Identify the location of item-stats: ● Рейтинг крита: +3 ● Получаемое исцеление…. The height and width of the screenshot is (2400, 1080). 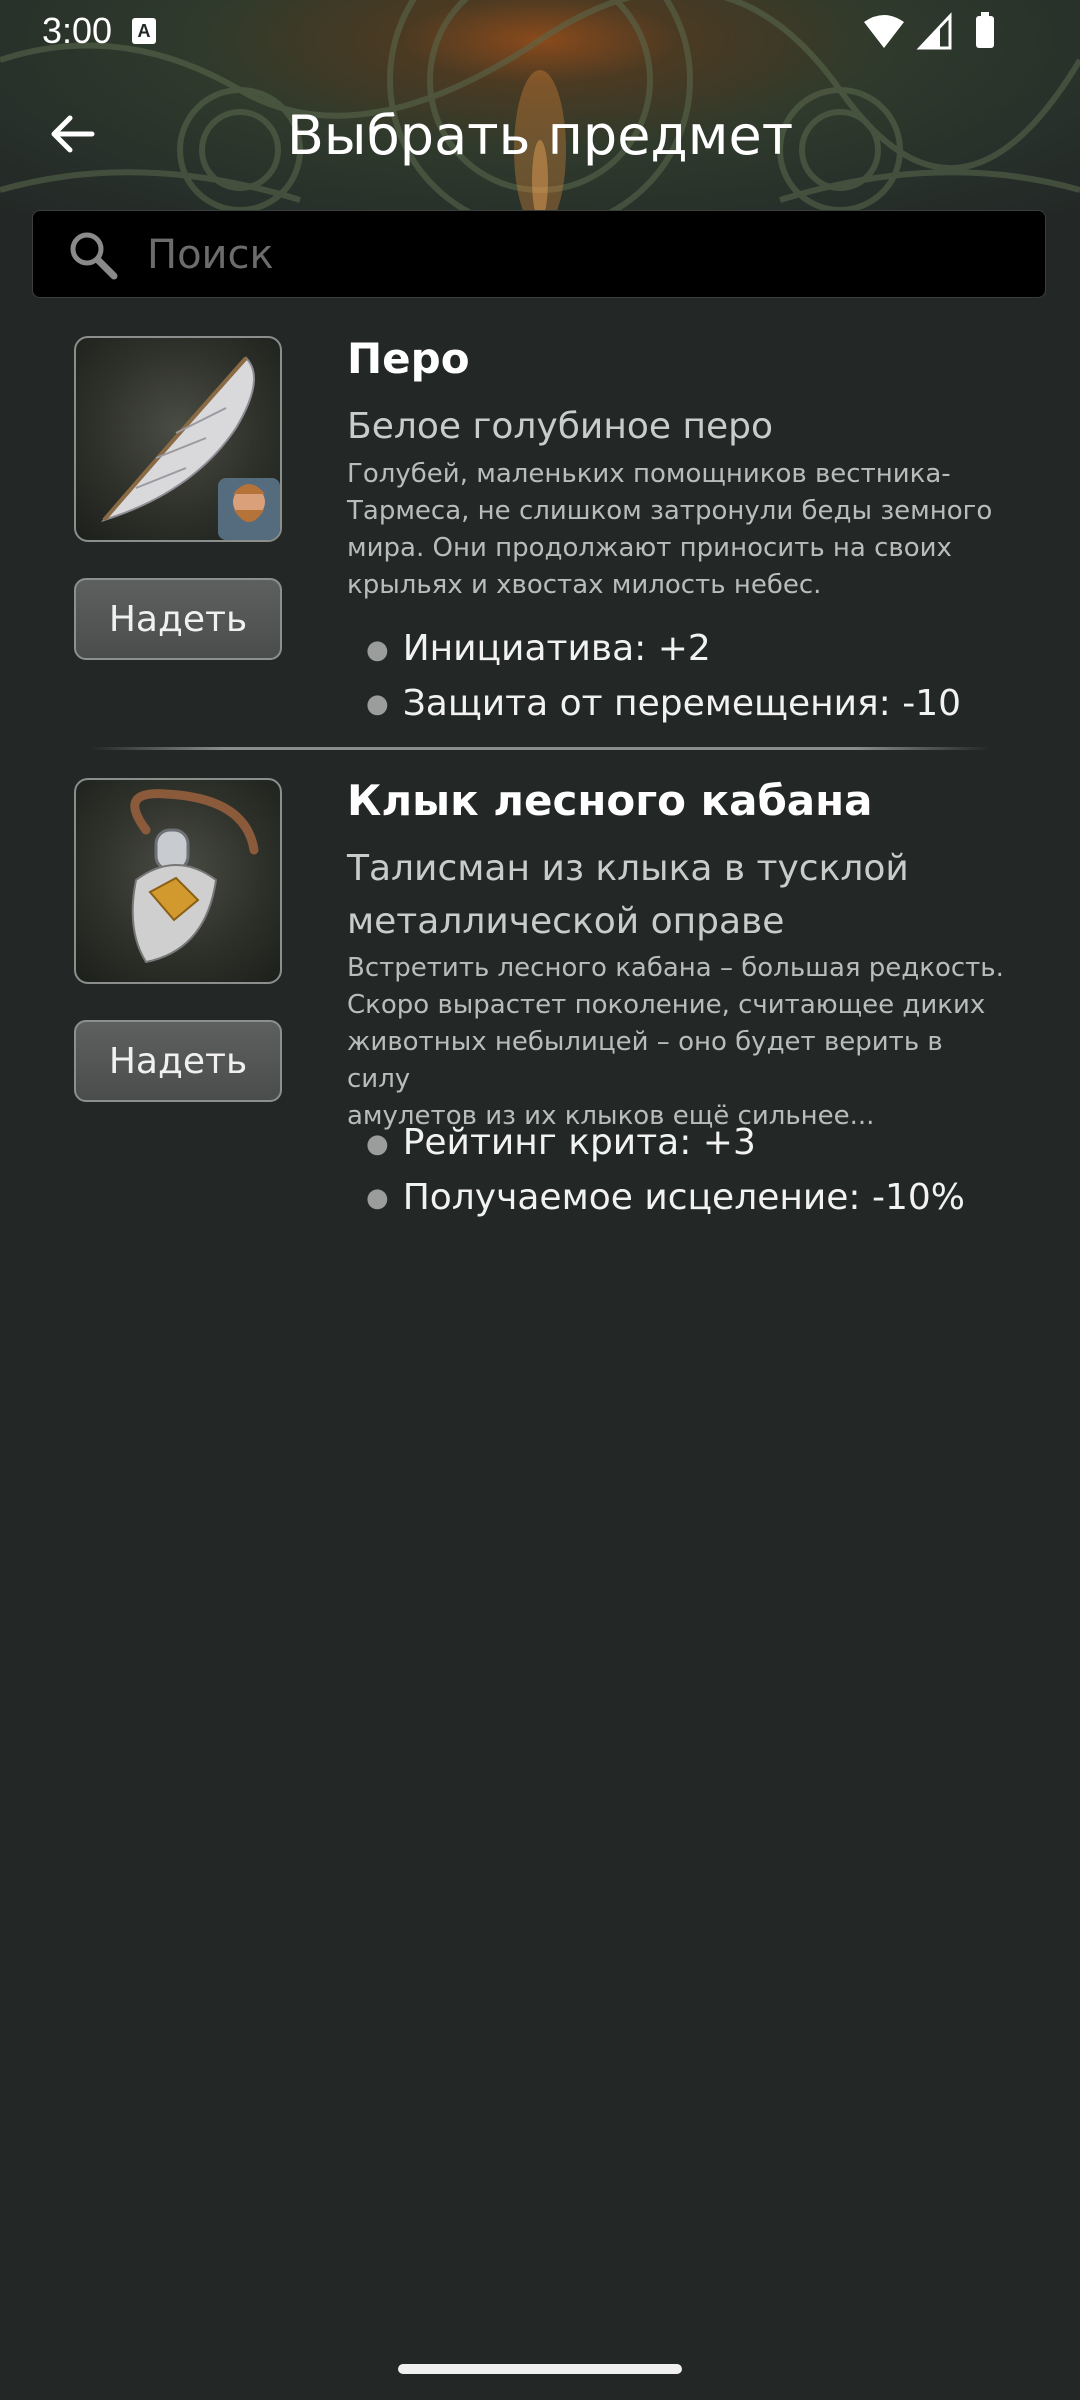
(665, 1170).